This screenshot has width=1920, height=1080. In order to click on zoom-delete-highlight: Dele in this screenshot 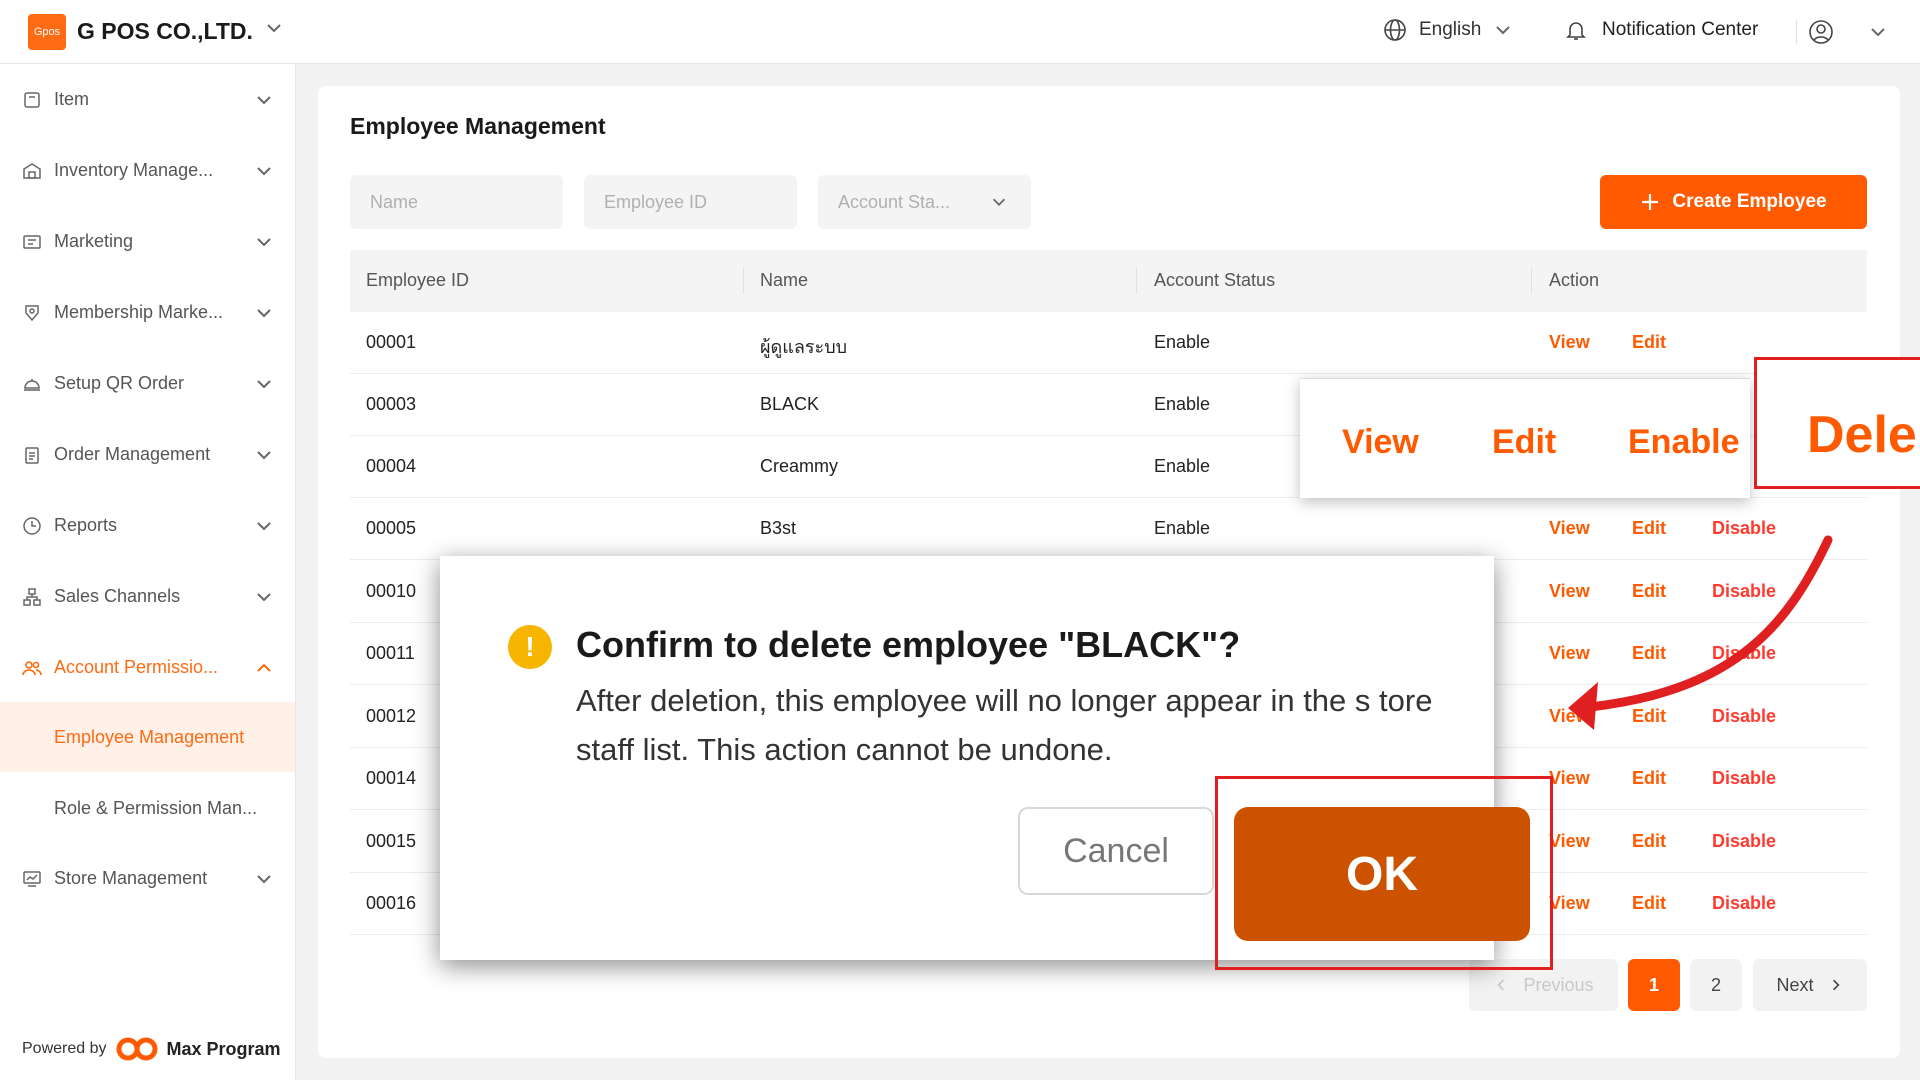, I will do `click(1837, 423)`.